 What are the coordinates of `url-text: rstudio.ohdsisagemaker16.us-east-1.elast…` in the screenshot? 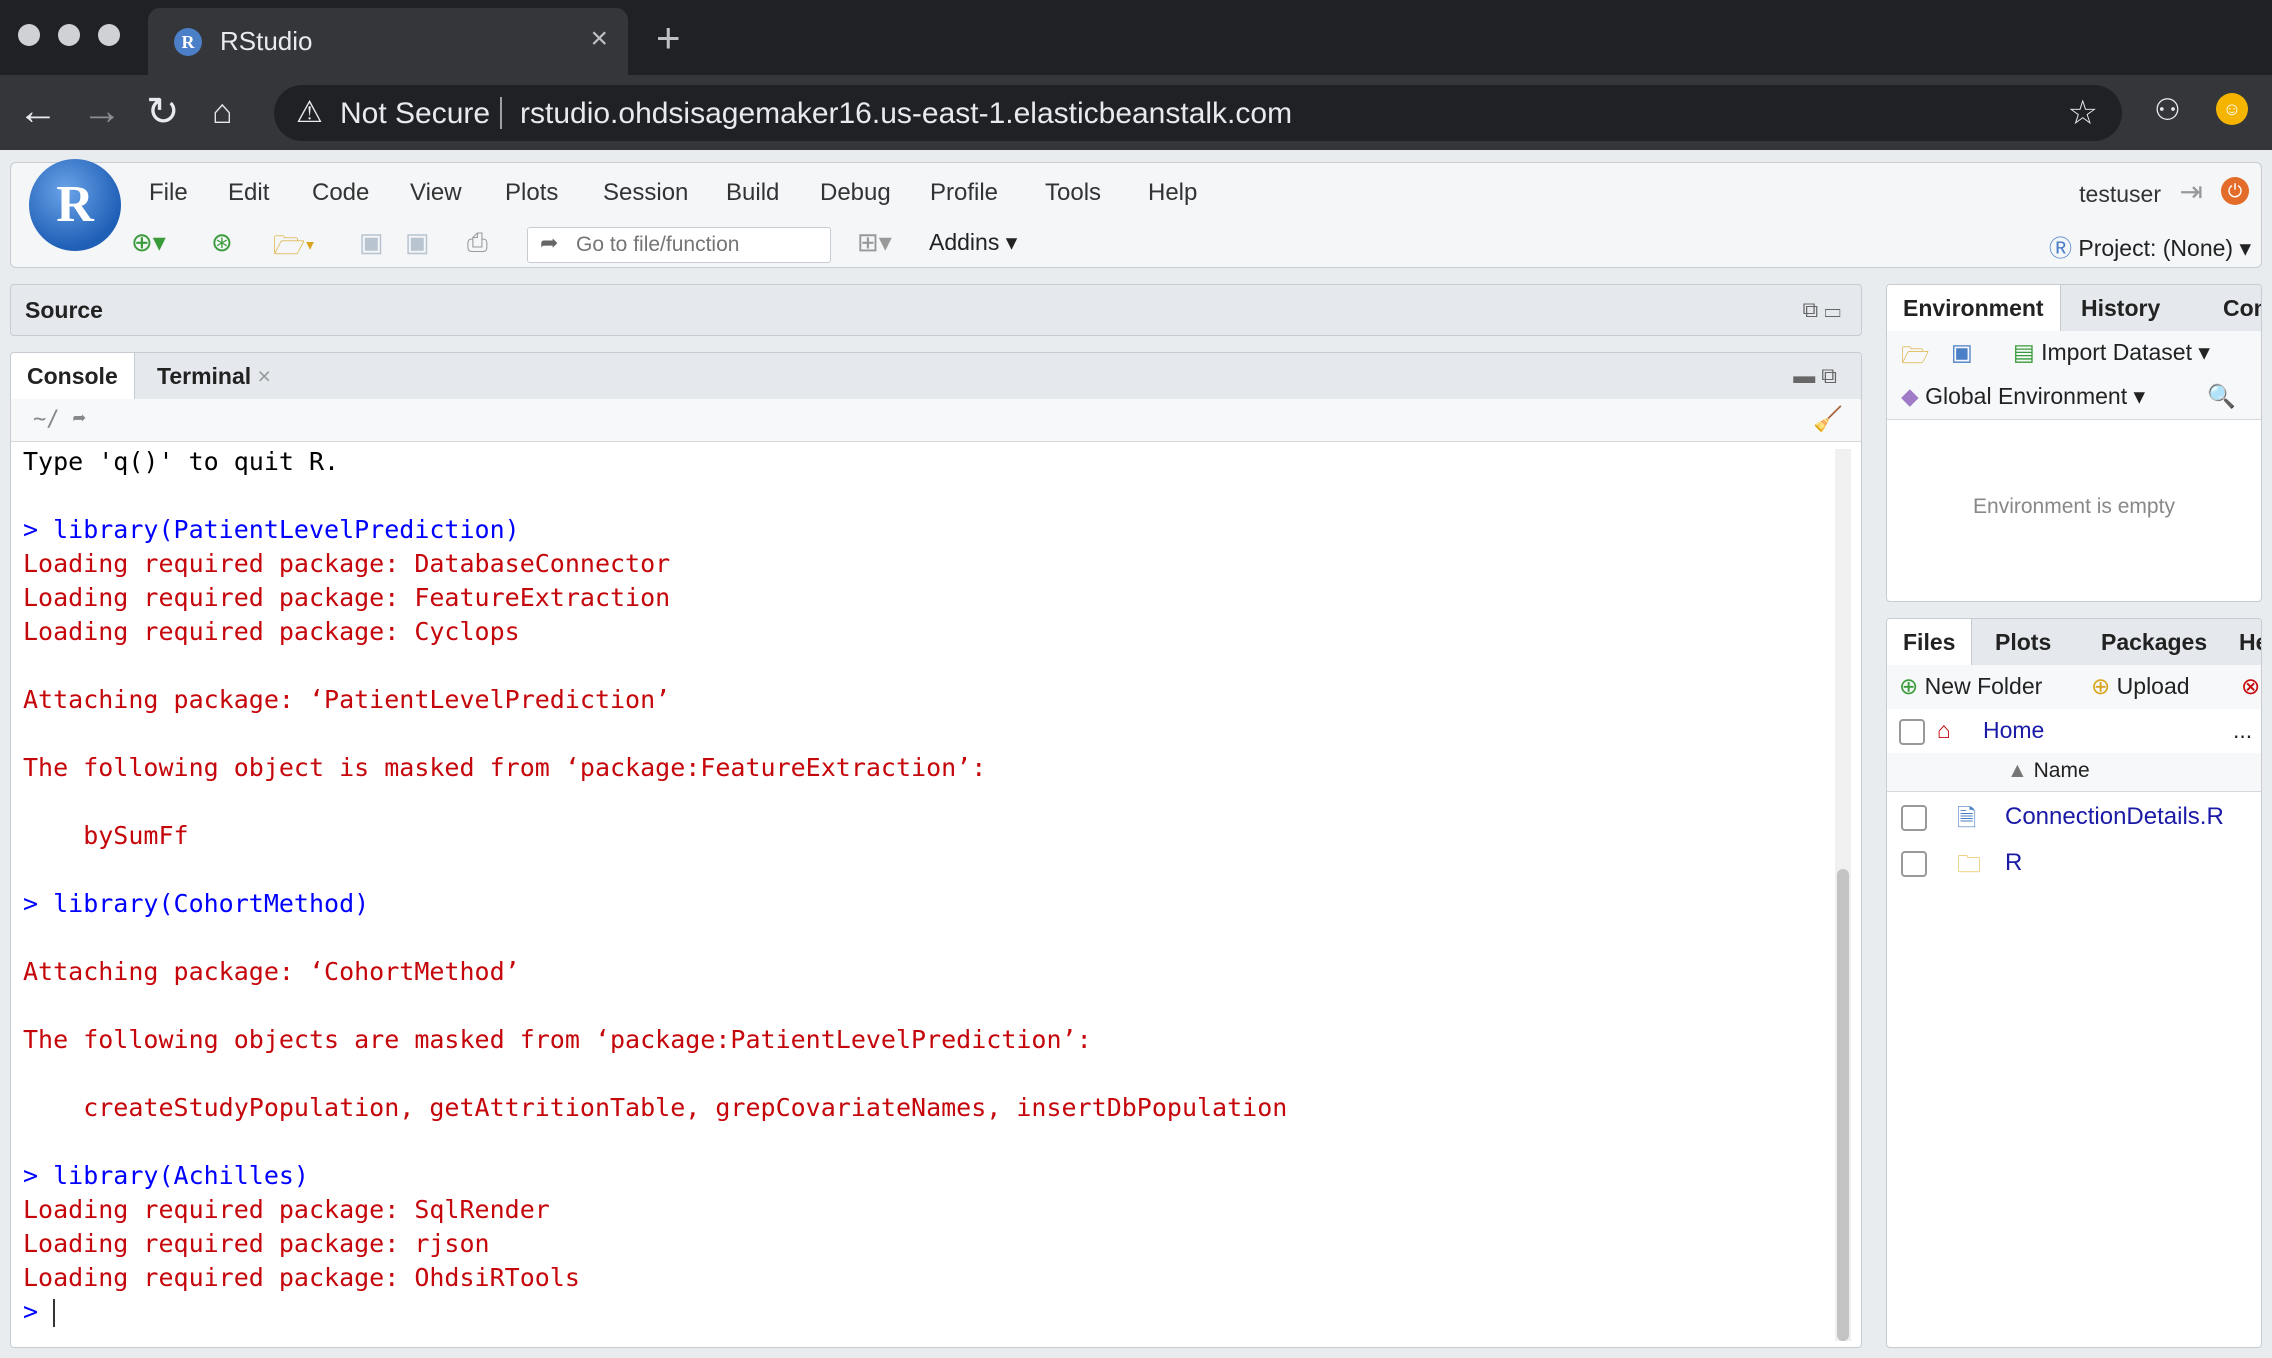 It's located at (906, 114).